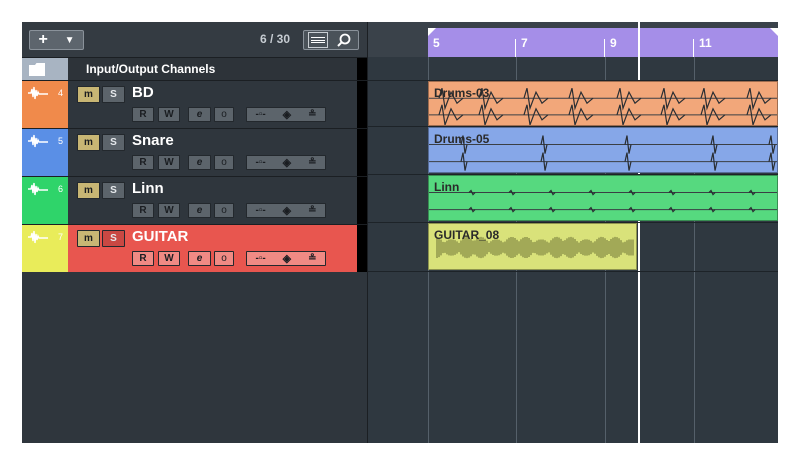 The width and height of the screenshot is (799, 465). Describe the element at coordinates (43, 39) in the screenshot. I see `plus-icon: +` at that location.